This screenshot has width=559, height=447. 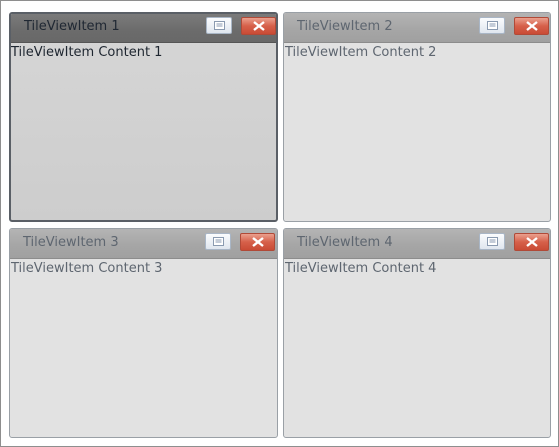 I want to click on tile-header-1: TileViewItem 1, so click(x=143, y=28).